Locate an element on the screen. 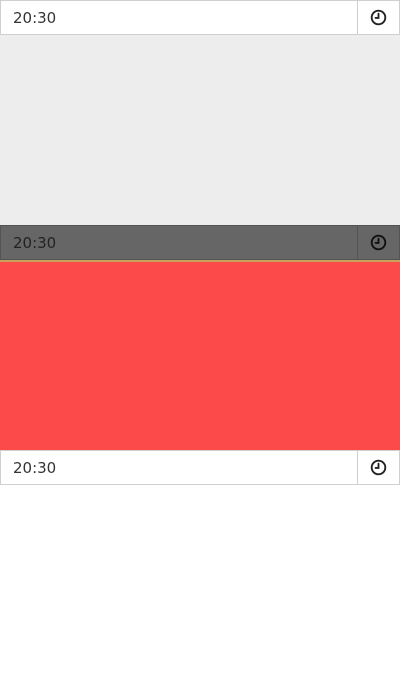 The image size is (400, 675). time-picker-bottom is located at coordinates (200, 467).